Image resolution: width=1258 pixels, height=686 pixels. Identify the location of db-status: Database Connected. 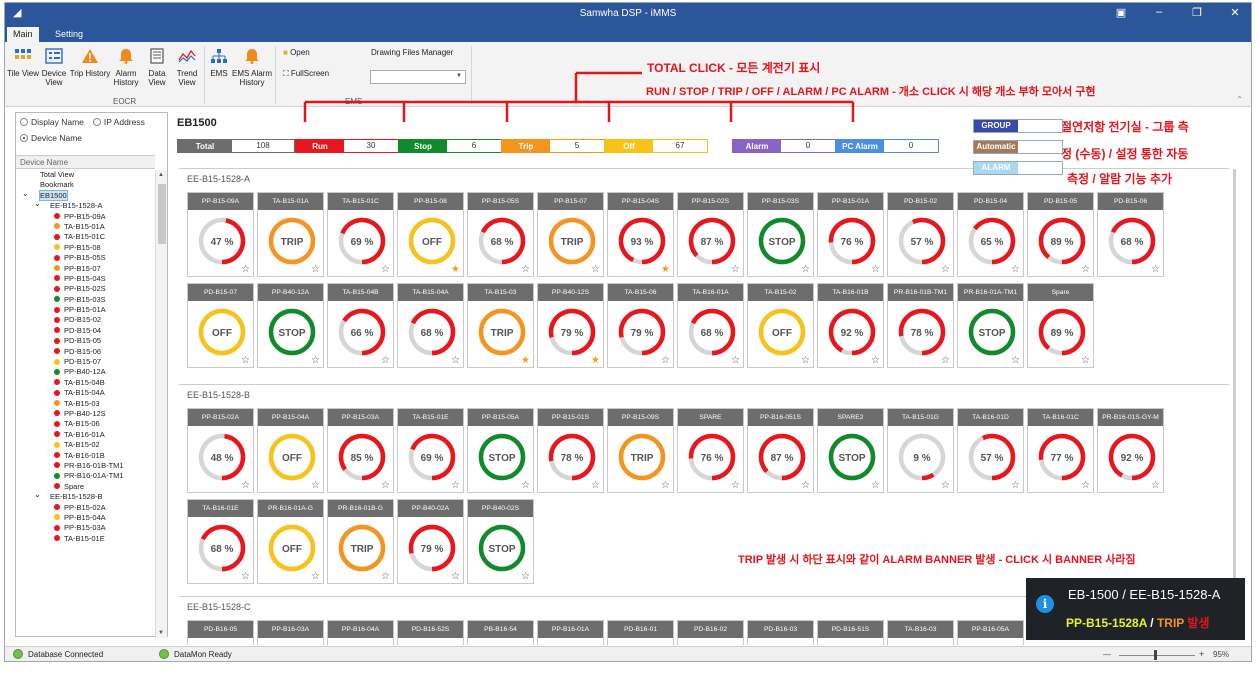
(58, 654).